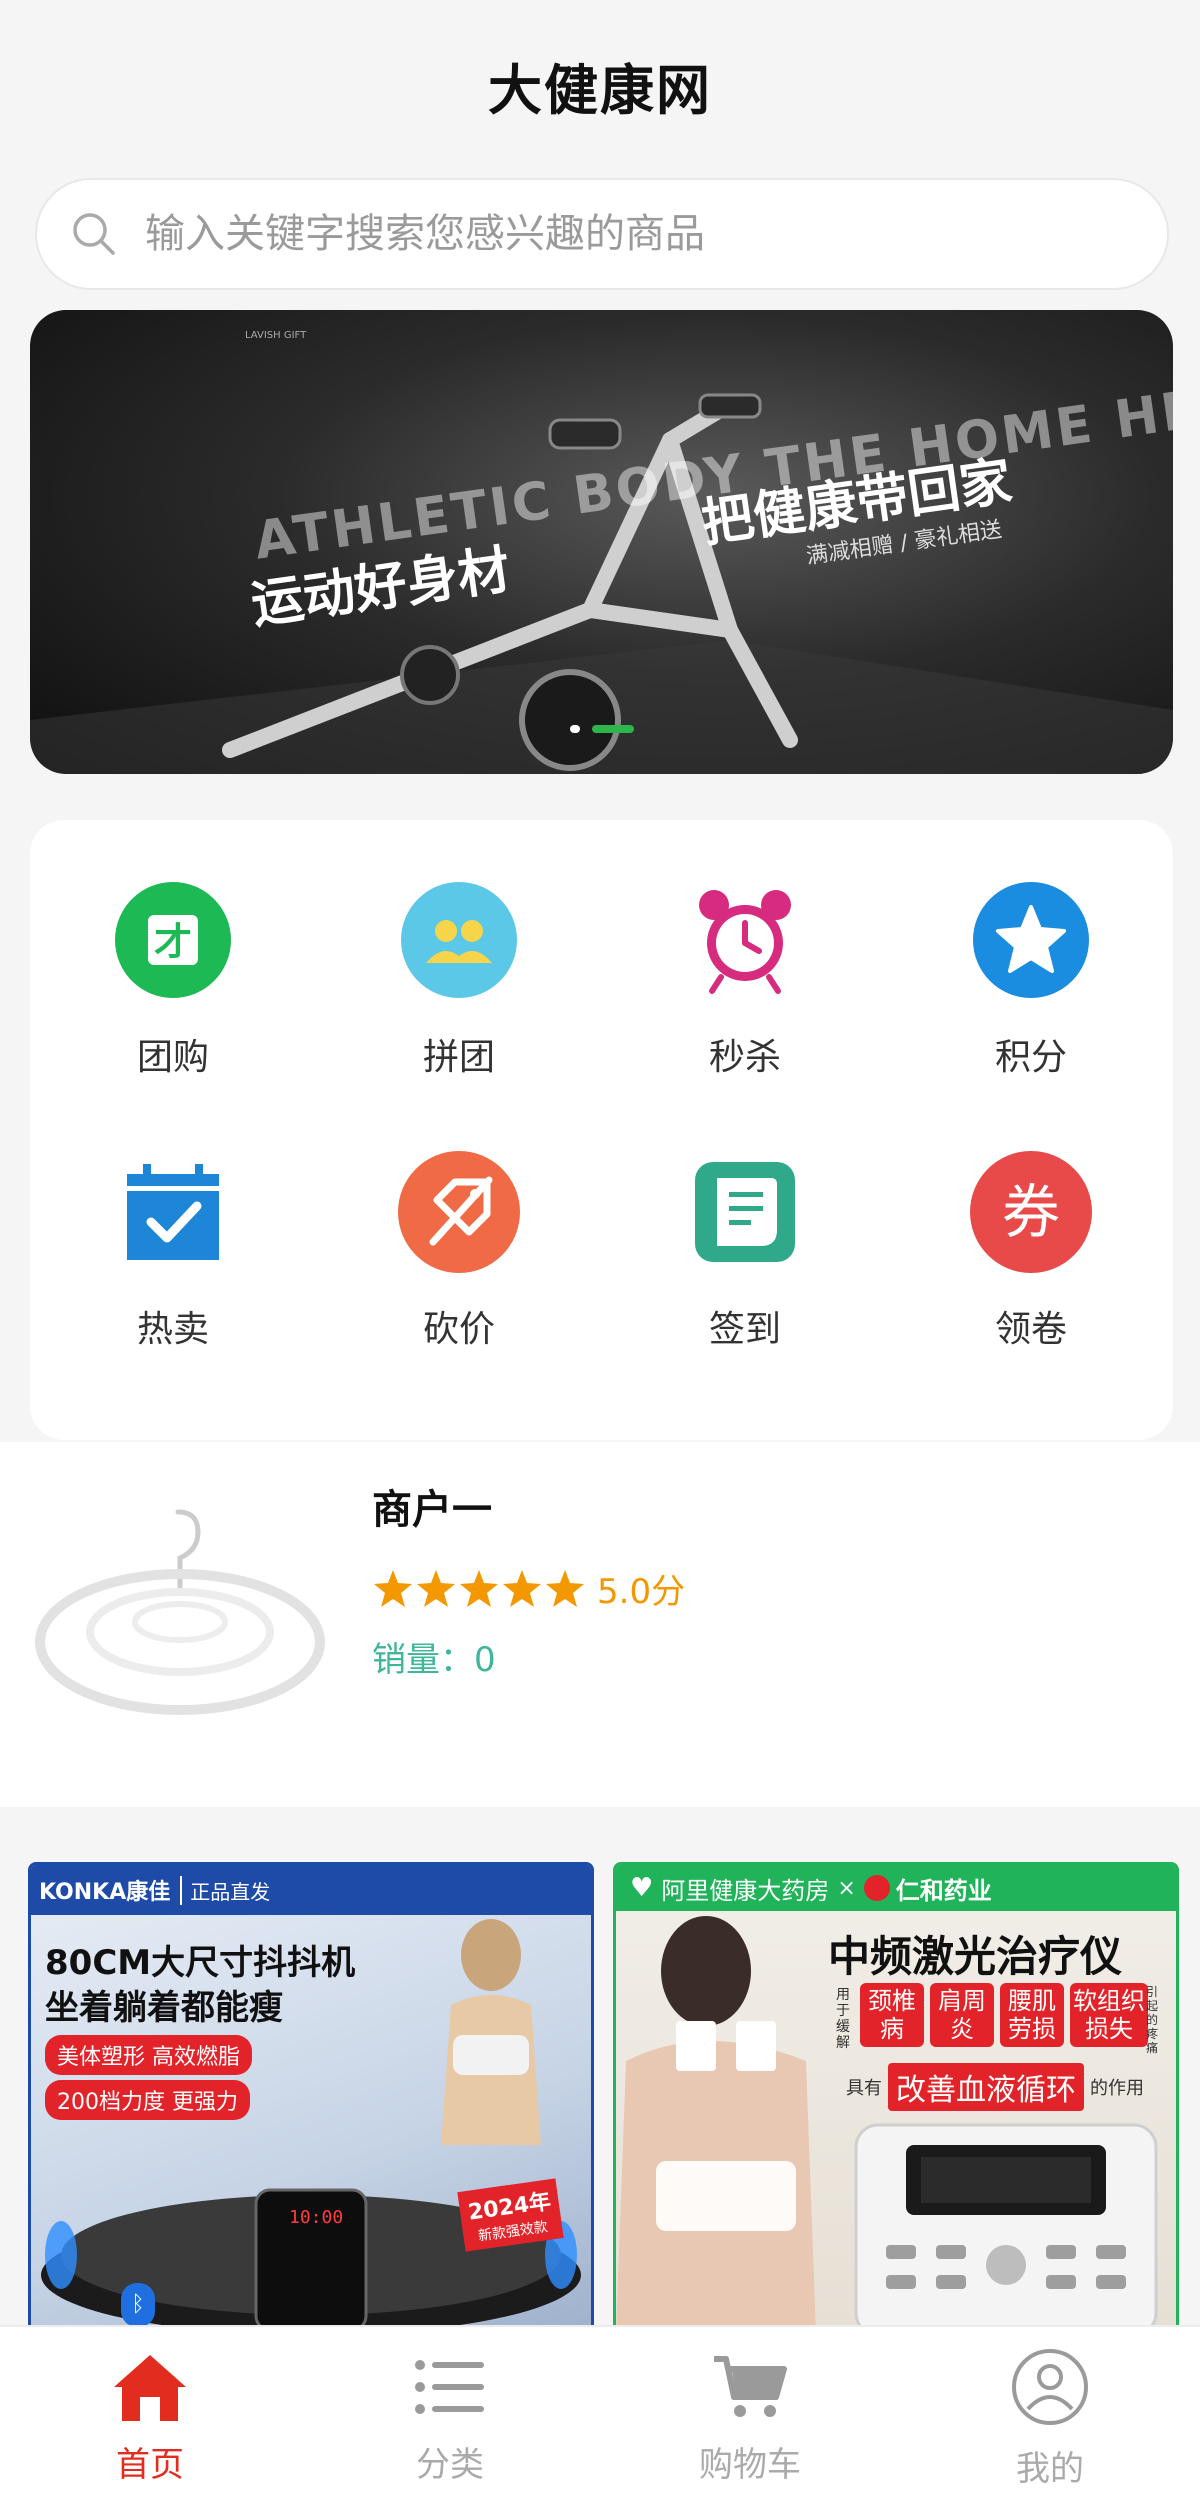 The image size is (1200, 2500). I want to click on svg-text: 才, so click(173, 942).